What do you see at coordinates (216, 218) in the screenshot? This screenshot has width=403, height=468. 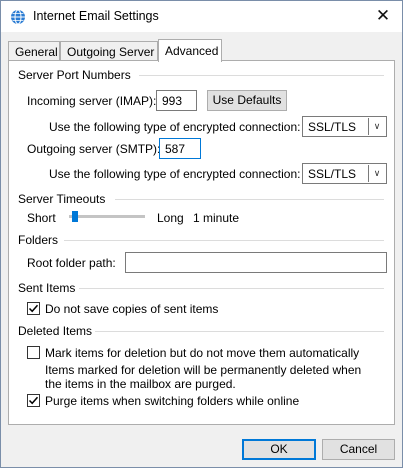 I see `timeout-value: 1 minute` at bounding box center [216, 218].